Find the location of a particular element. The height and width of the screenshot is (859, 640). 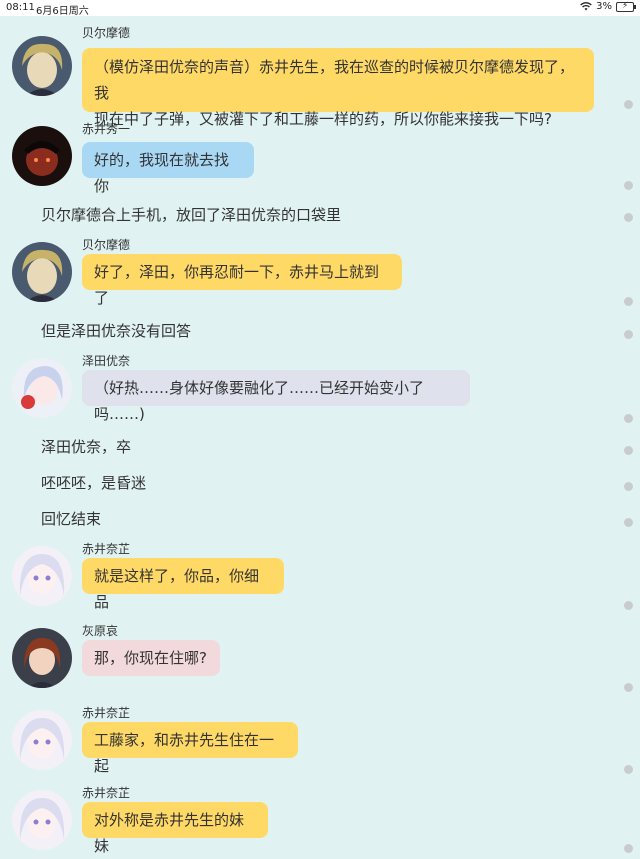

status-bar: 08:11 6月6日周六 3% ⚡ is located at coordinates (320, 8).